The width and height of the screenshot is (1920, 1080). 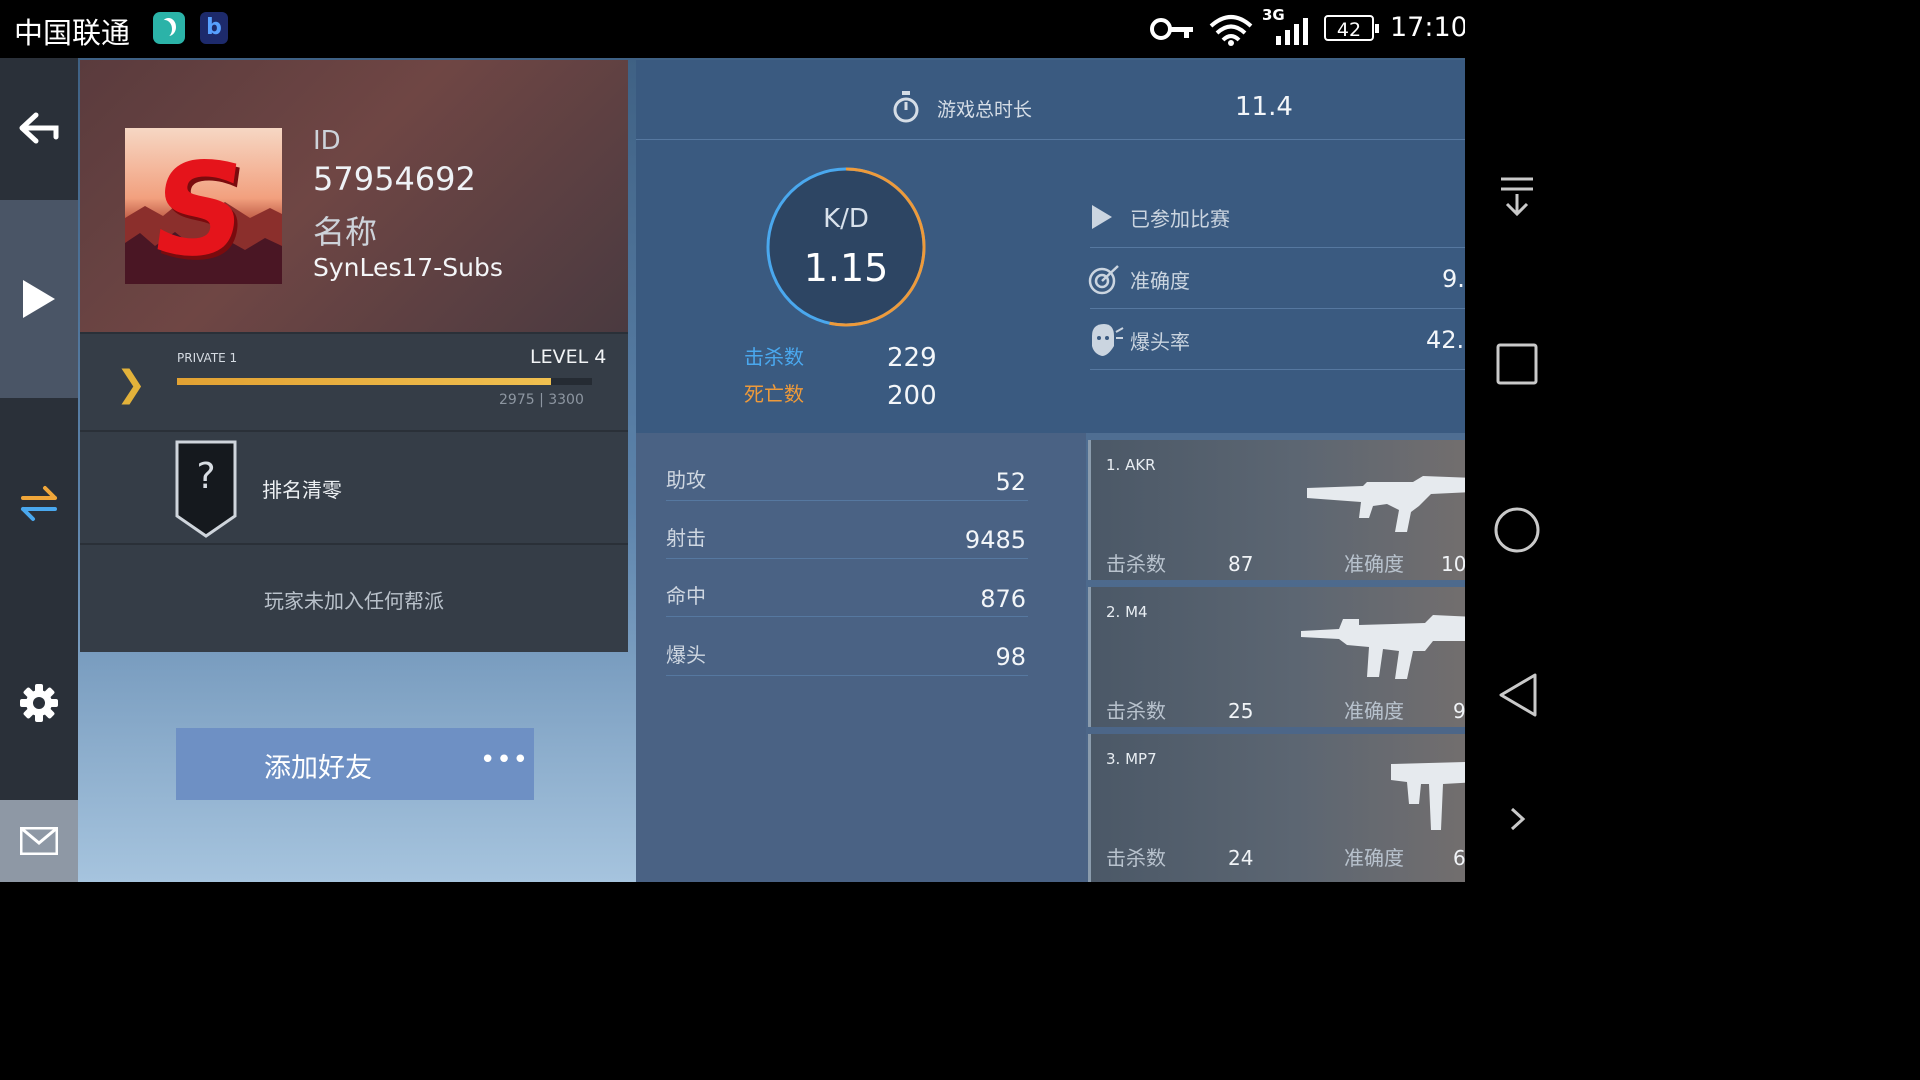 What do you see at coordinates (1231, 30) in the screenshot?
I see `wifi-icon` at bounding box center [1231, 30].